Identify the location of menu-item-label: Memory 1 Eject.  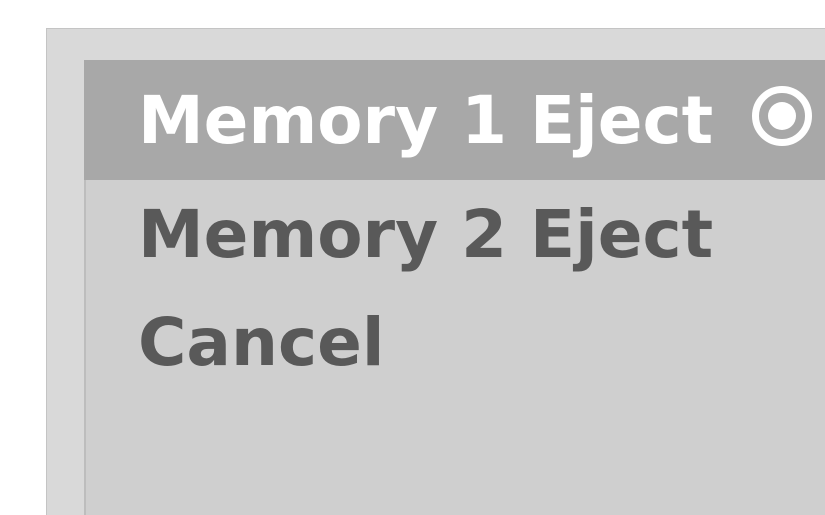
(426, 120).